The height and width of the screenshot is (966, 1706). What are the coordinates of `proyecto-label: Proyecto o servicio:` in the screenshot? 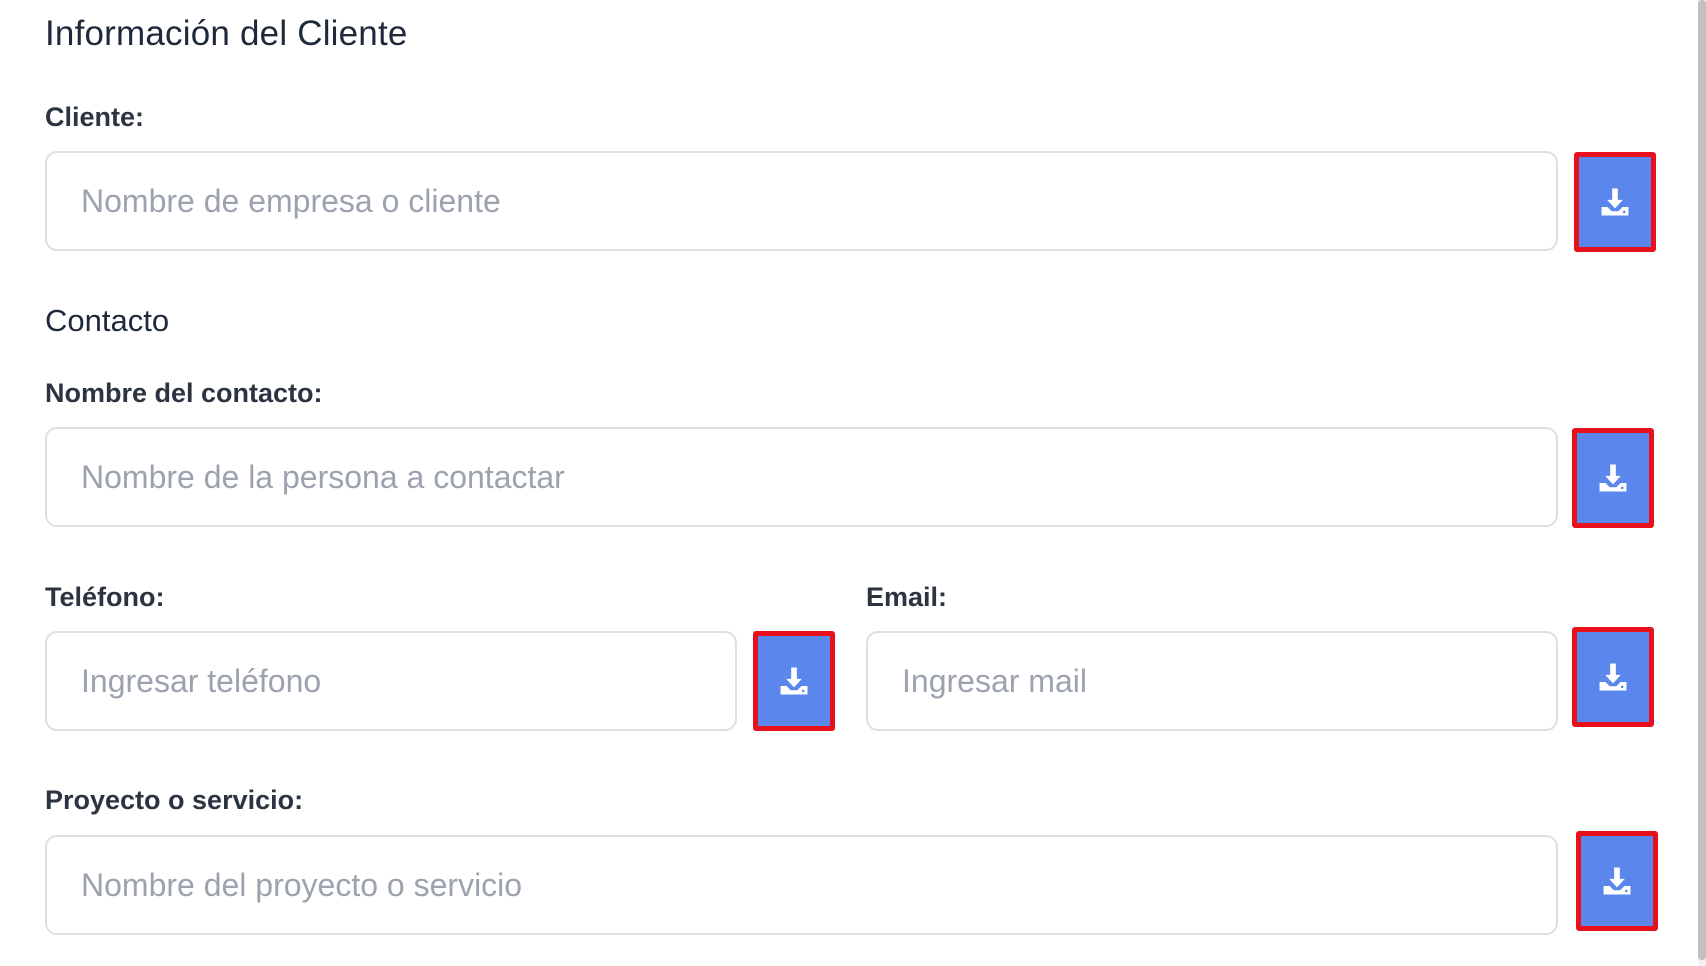 It's located at (174, 800).